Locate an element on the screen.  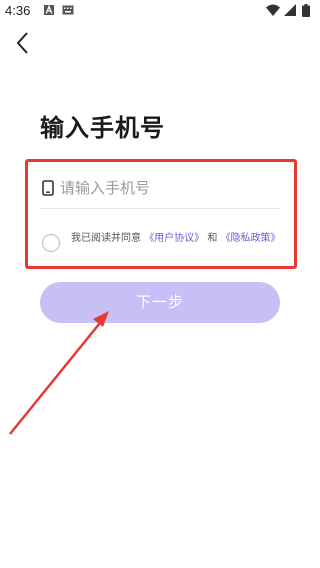
app-a-icon is located at coordinates (49, 10).